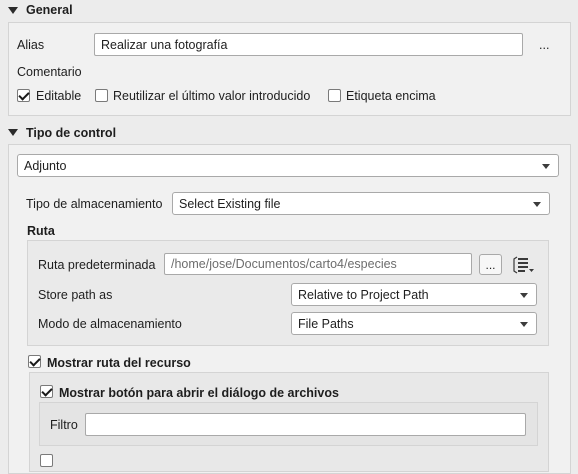 The height and width of the screenshot is (474, 578). What do you see at coordinates (363, 294) in the screenshot?
I see `store-path-value: Relative to Project Path` at bounding box center [363, 294].